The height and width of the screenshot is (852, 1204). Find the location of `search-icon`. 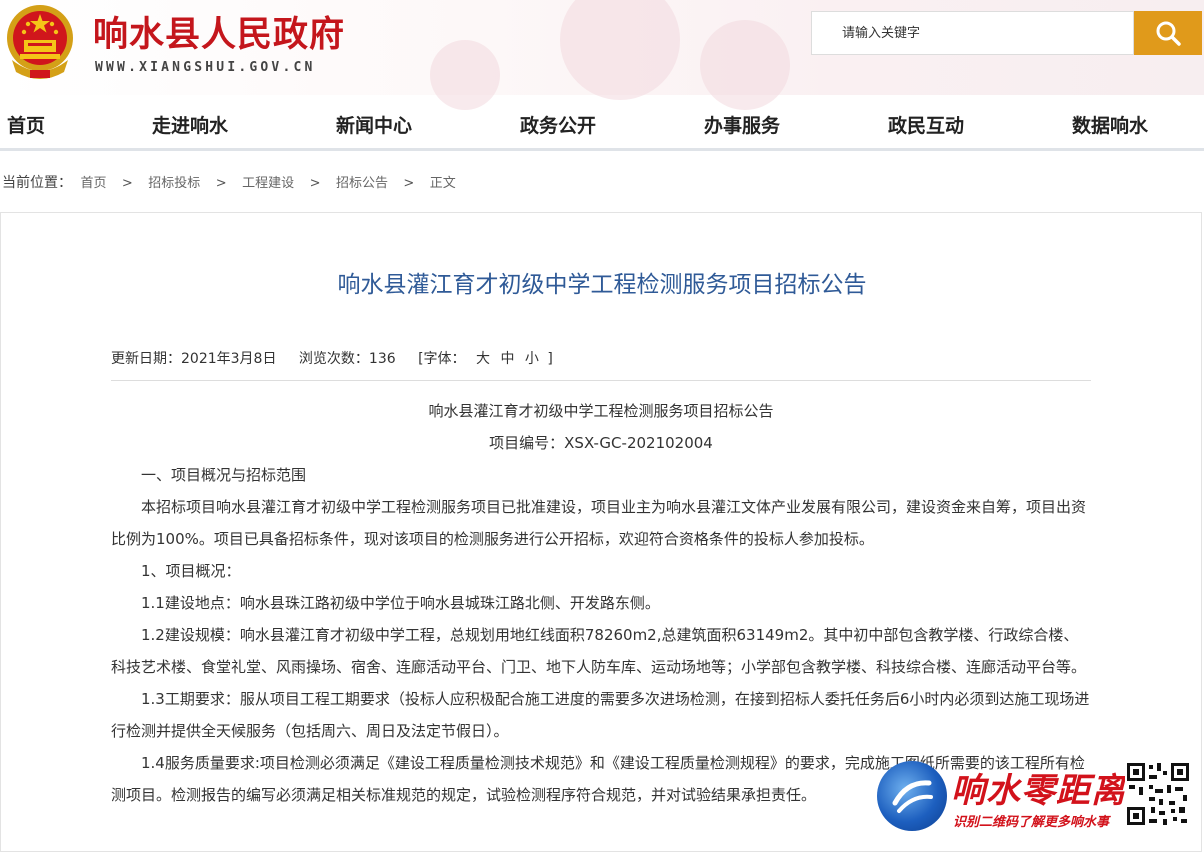

search-icon is located at coordinates (1168, 33).